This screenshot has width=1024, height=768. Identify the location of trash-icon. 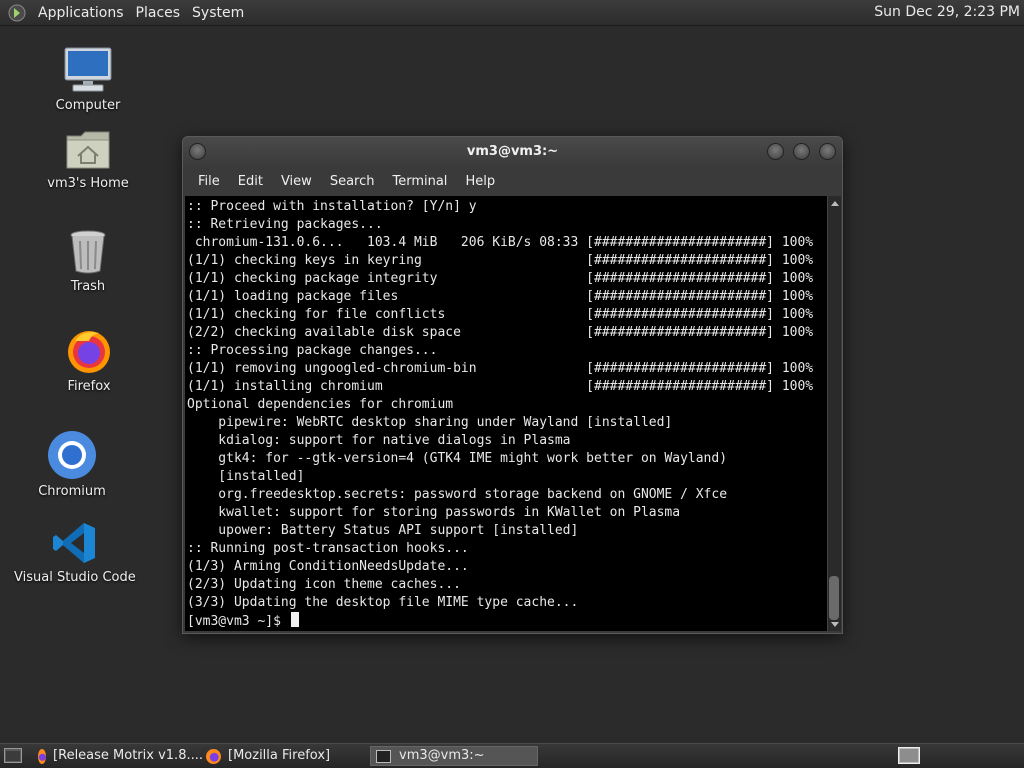
(88, 252).